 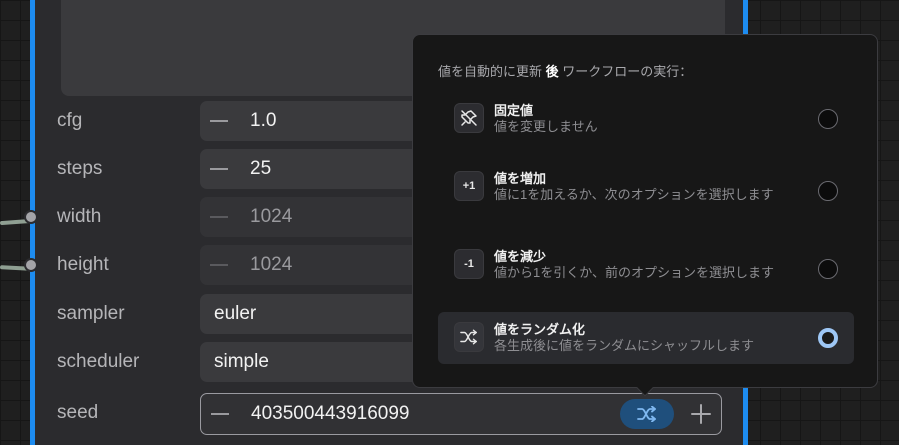 I want to click on option-increment: +1 値を増加 値に1を加えるか、次のオプションを選択します, so click(x=646, y=187).